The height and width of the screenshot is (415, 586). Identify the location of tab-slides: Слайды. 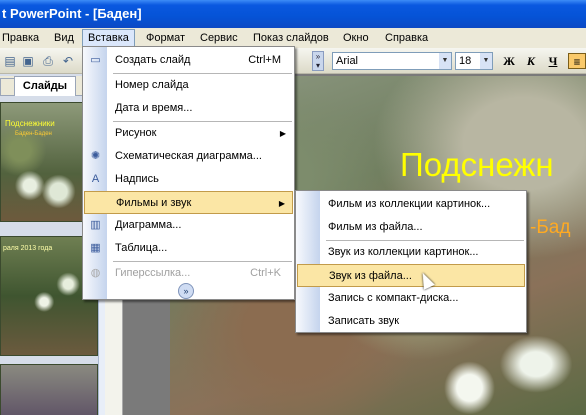
(45, 86).